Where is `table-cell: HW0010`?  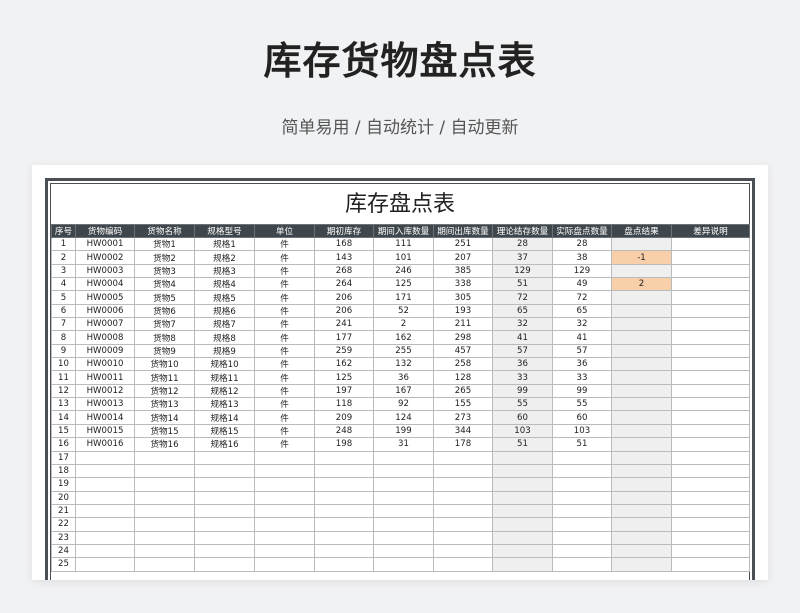
table-cell: HW0010 is located at coordinates (105, 364).